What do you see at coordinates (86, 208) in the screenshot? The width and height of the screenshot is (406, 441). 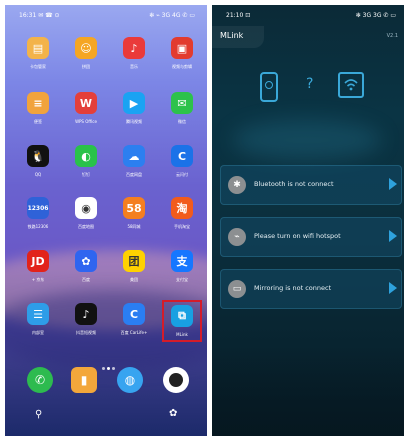 I see `baidu-map-icon: ◉` at bounding box center [86, 208].